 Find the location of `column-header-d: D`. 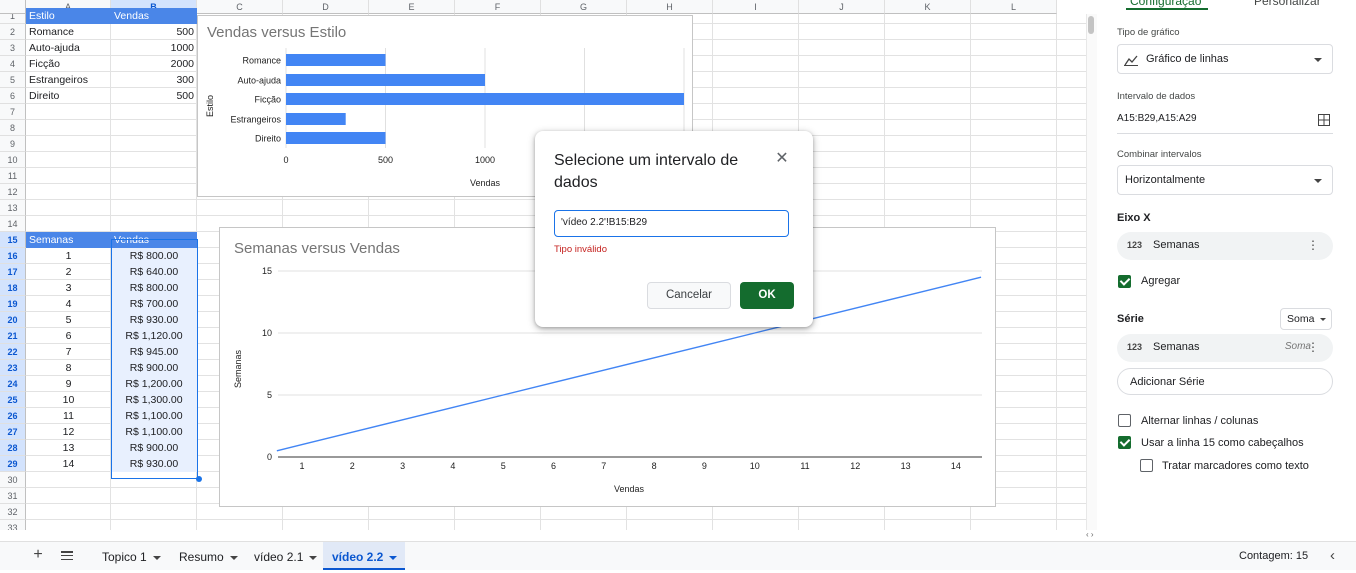

column-header-d: D is located at coordinates (326, 7).